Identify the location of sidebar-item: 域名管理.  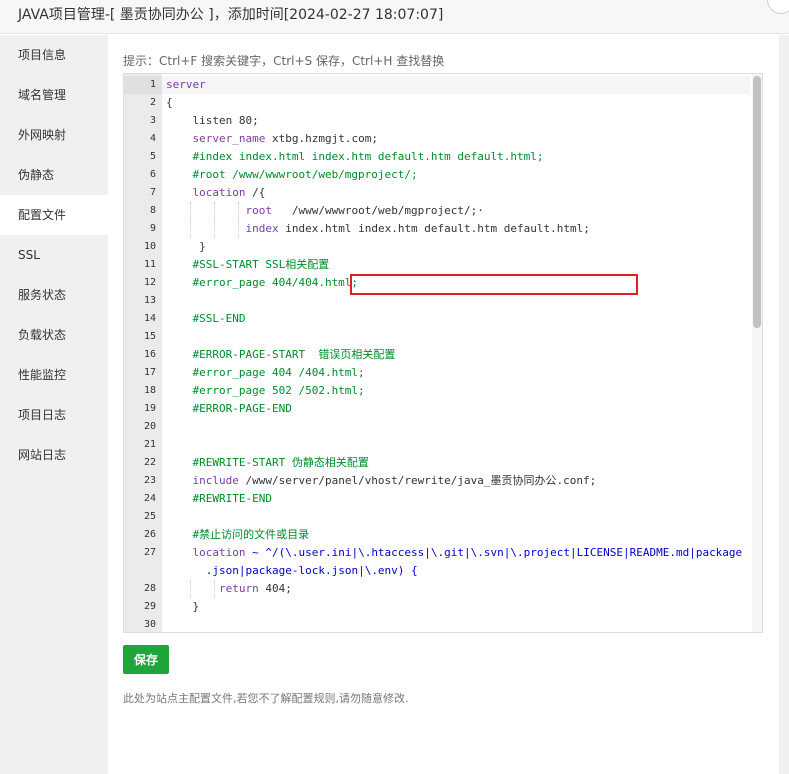
(54, 95).